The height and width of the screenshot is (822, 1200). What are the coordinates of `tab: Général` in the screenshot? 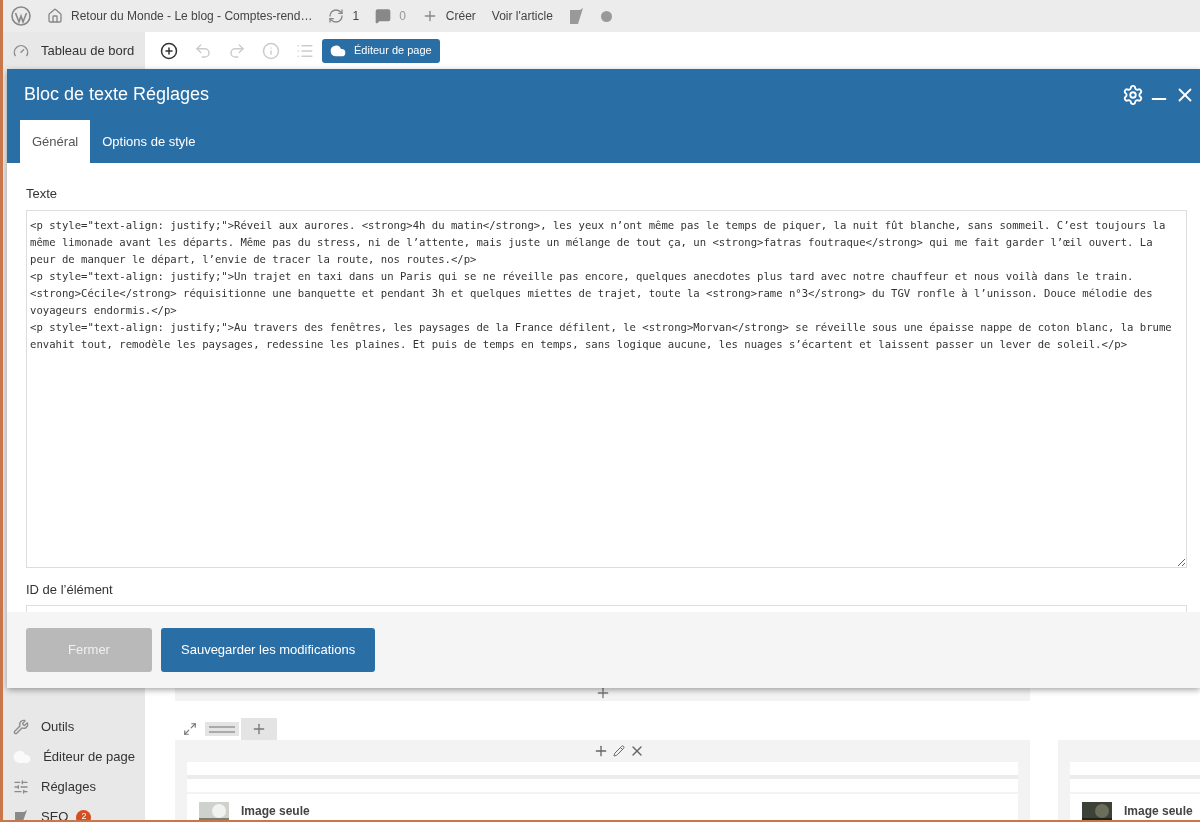 It's located at (55, 141).